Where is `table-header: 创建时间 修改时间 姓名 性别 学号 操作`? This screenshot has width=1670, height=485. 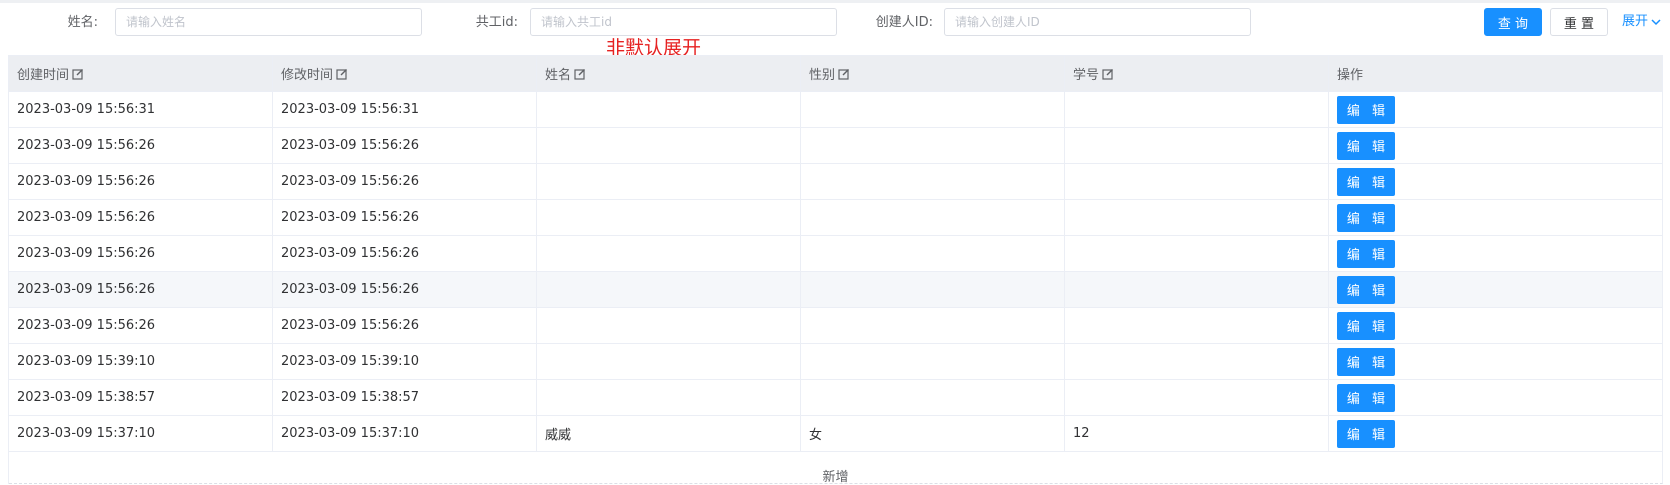 table-header: 创建时间 修改时间 姓名 性别 学号 操作 is located at coordinates (836, 74).